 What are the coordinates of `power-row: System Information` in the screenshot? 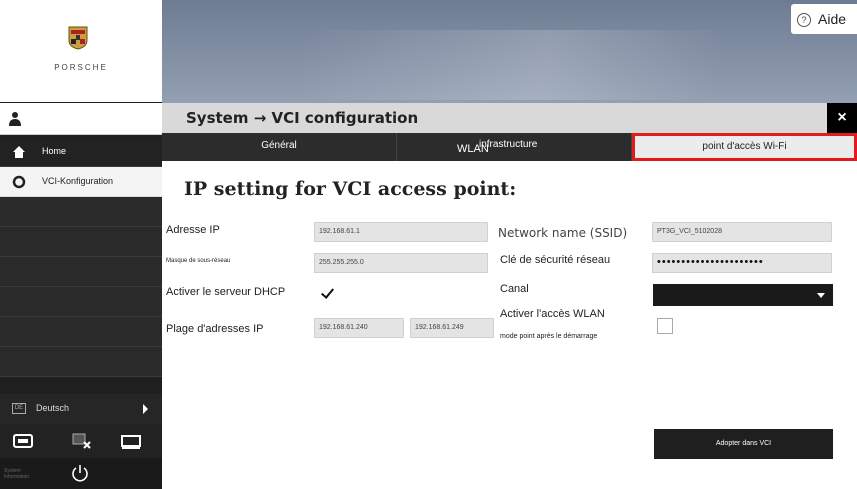 It's located at (81, 473).